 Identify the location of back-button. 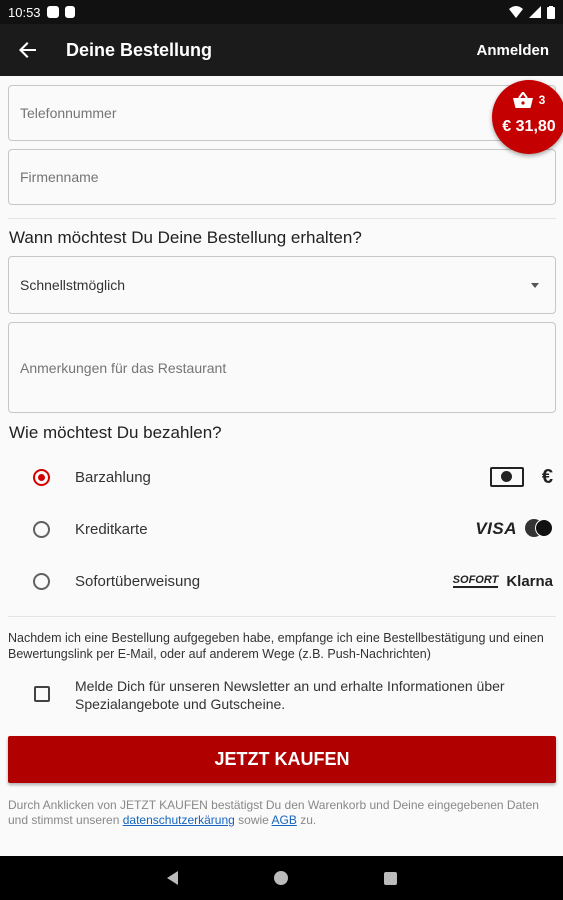
(28, 50).